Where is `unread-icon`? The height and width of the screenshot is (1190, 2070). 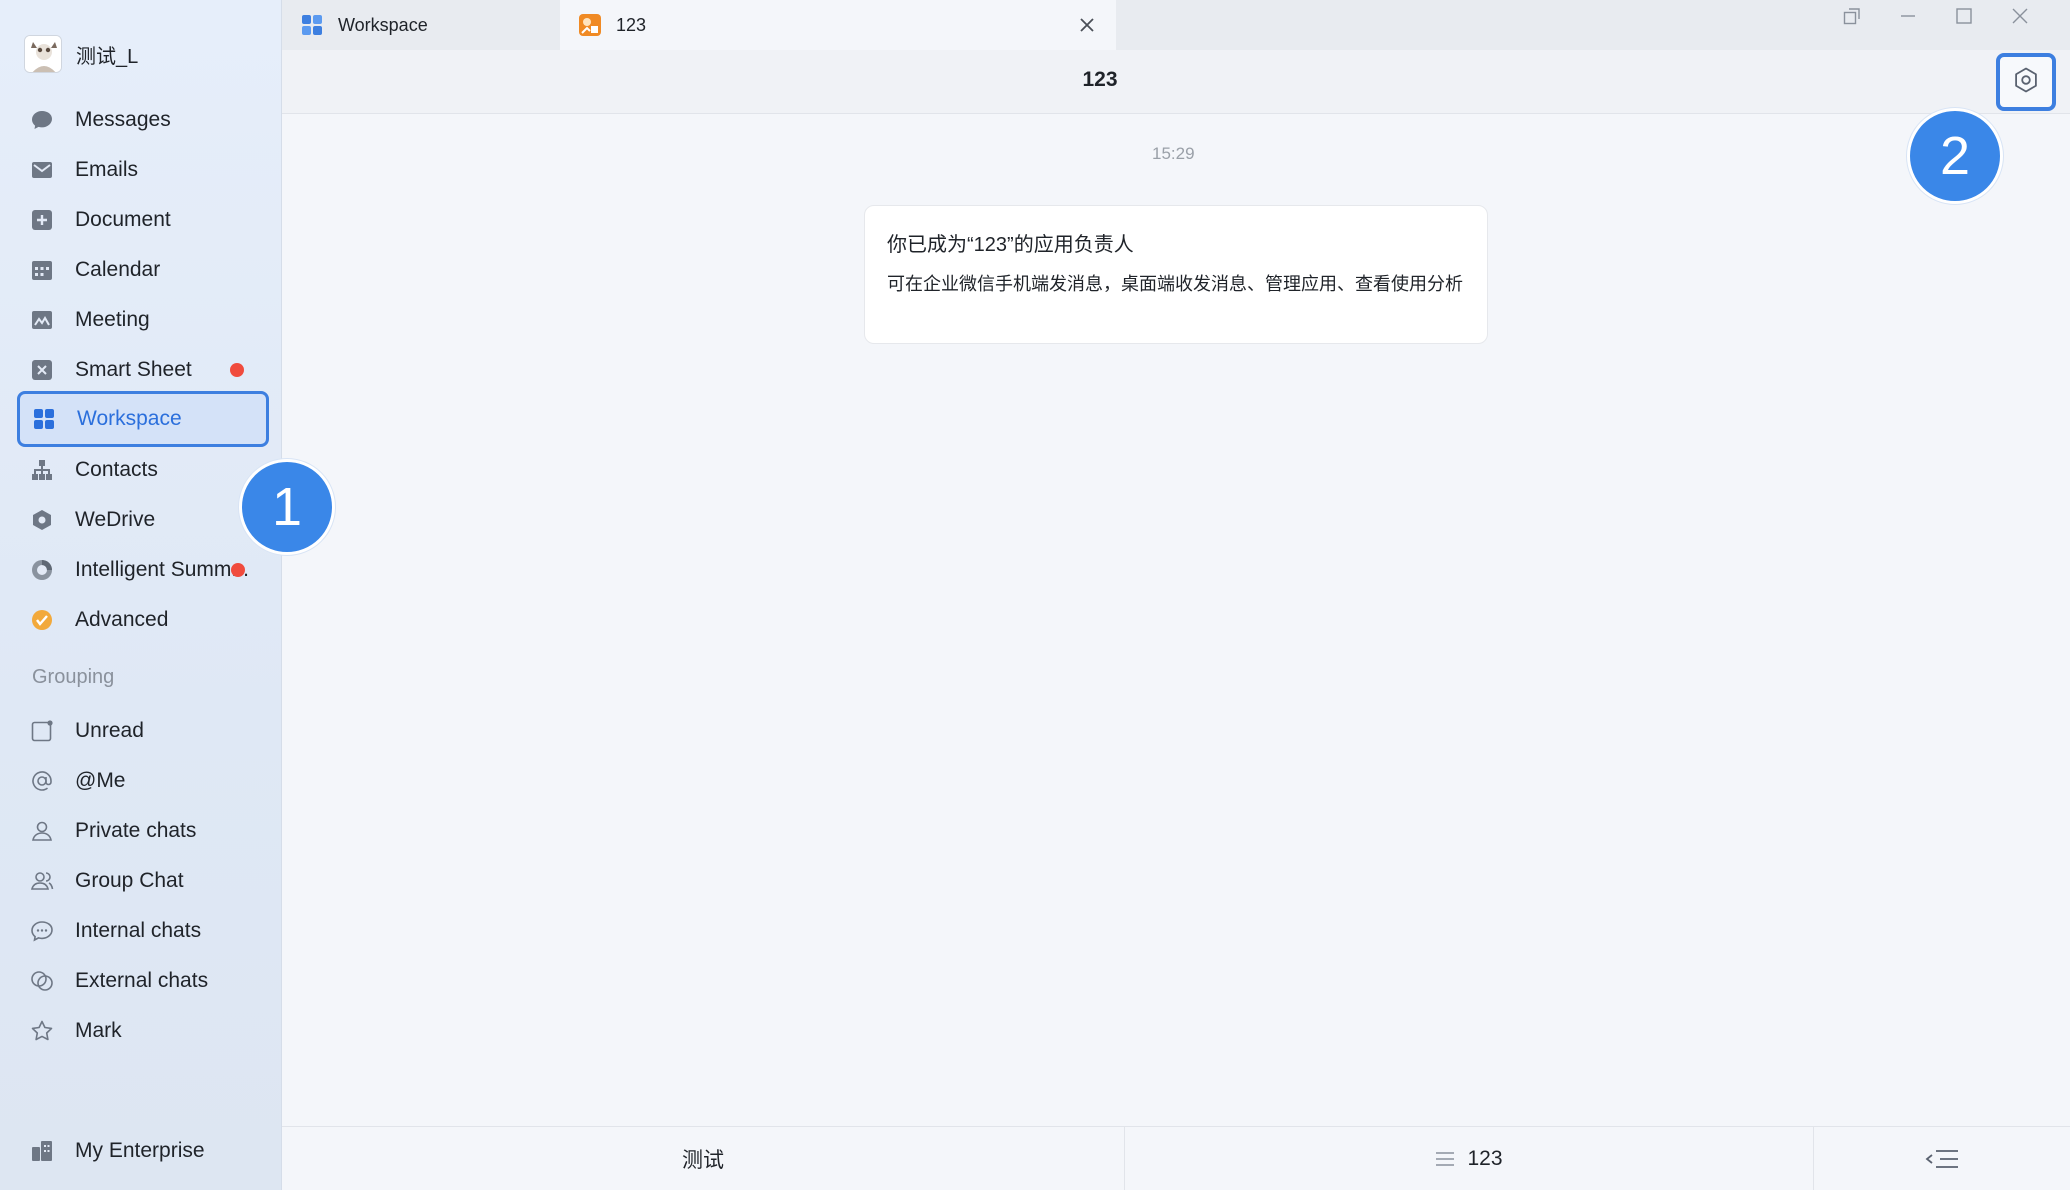
unread-icon is located at coordinates (42, 731).